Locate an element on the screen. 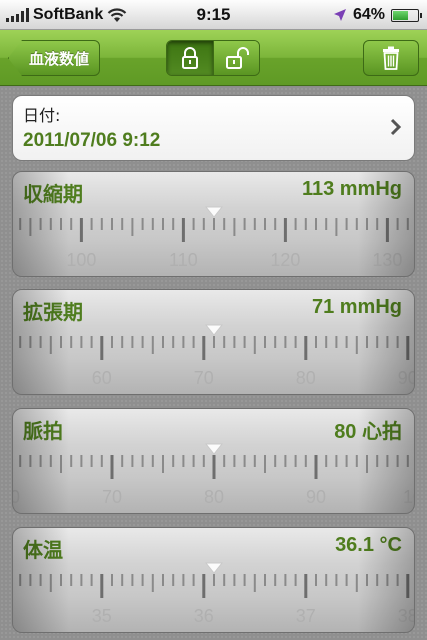 This screenshot has height=640, width=427. ruler-tick-label: 130 is located at coordinates (387, 260).